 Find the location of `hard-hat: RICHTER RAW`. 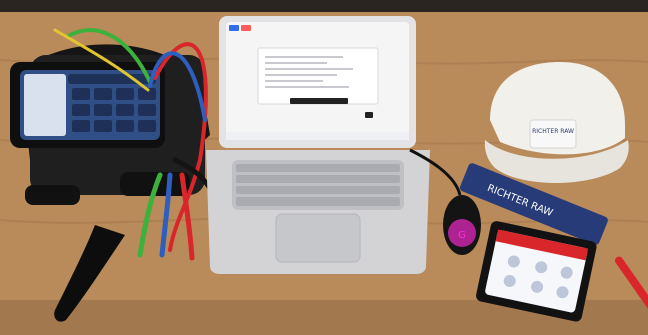

hard-hat: RICHTER RAW is located at coordinates (556, 122).